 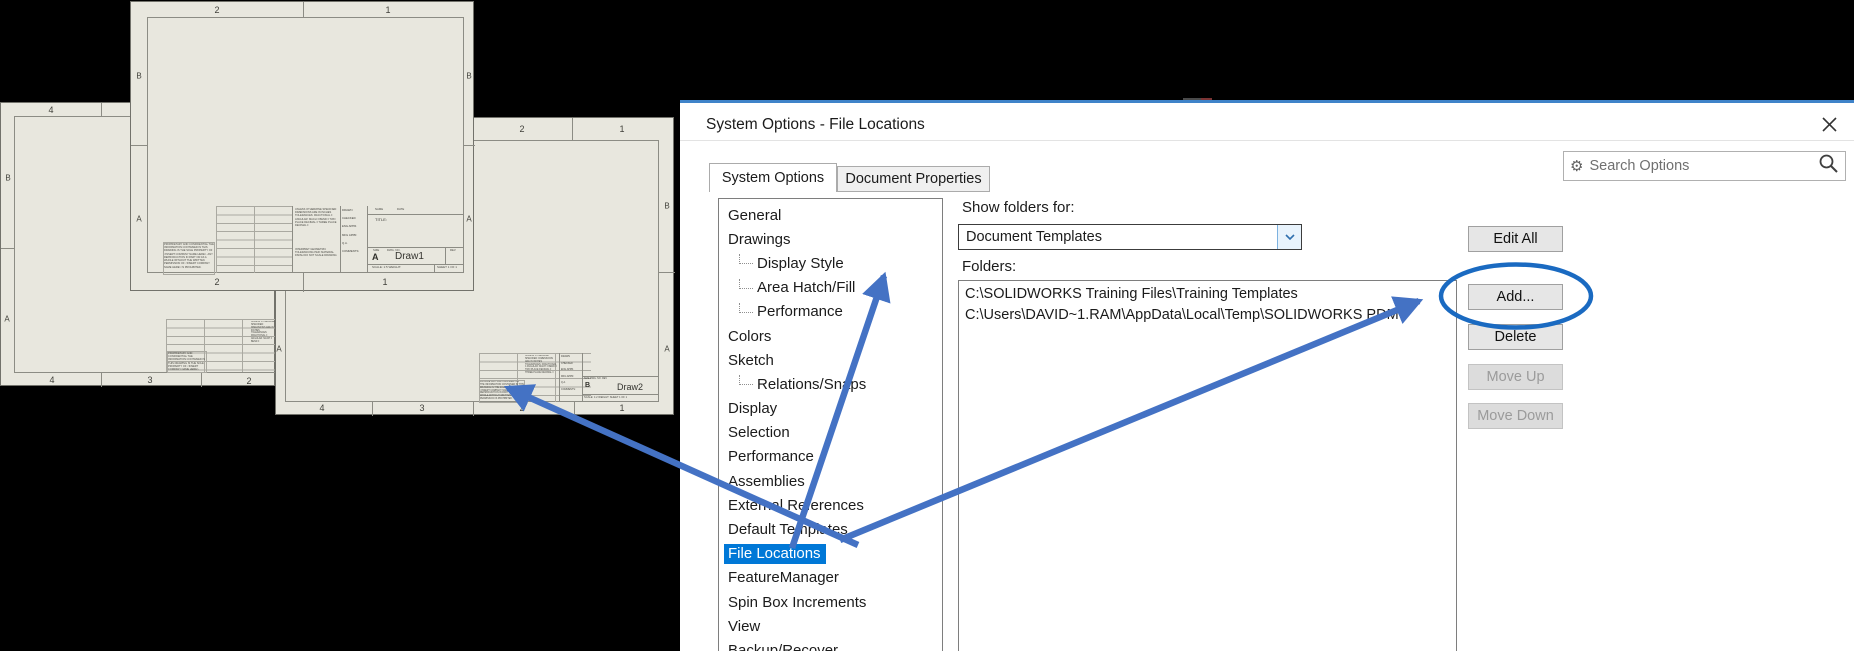 What do you see at coordinates (150, 380) in the screenshot?
I see `zone-label: 3` at bounding box center [150, 380].